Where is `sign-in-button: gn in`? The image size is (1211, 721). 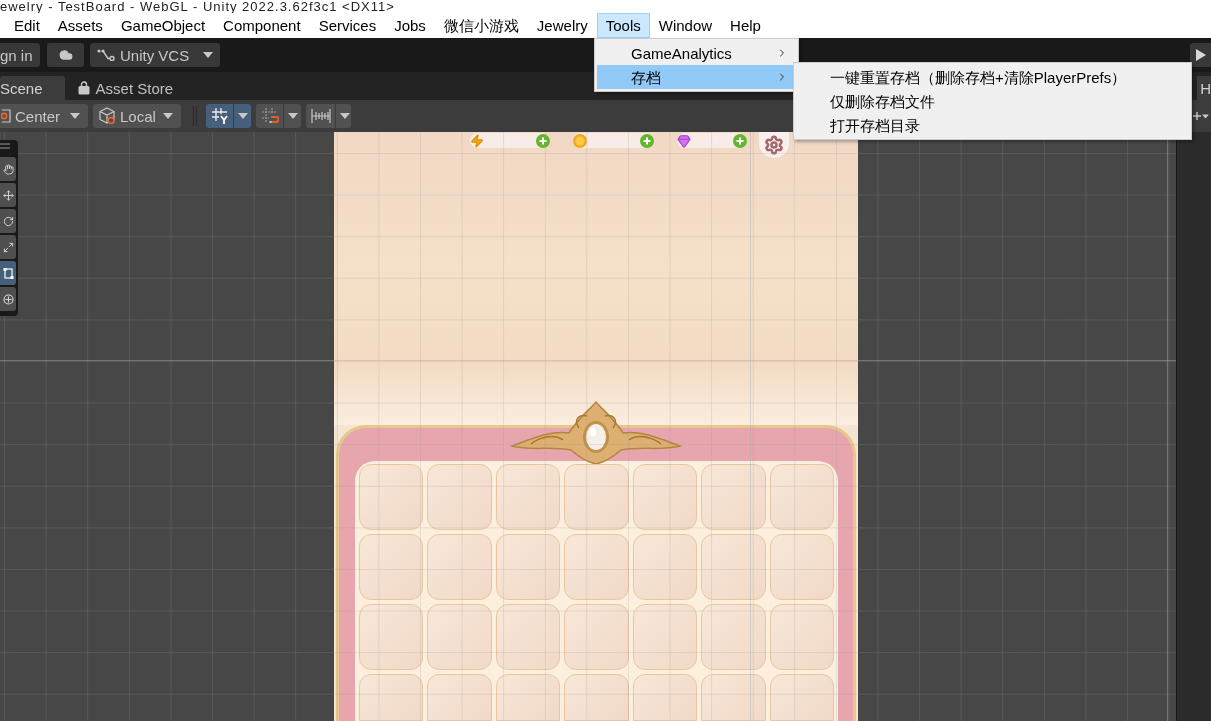 sign-in-button: gn in is located at coordinates (20, 55).